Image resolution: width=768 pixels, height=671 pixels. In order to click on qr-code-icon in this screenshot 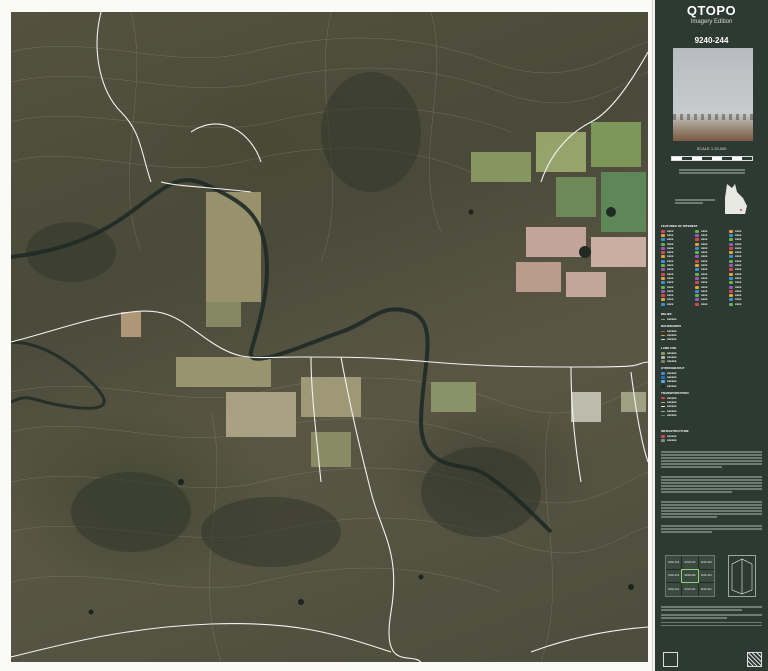, I will do `click(754, 659)`.